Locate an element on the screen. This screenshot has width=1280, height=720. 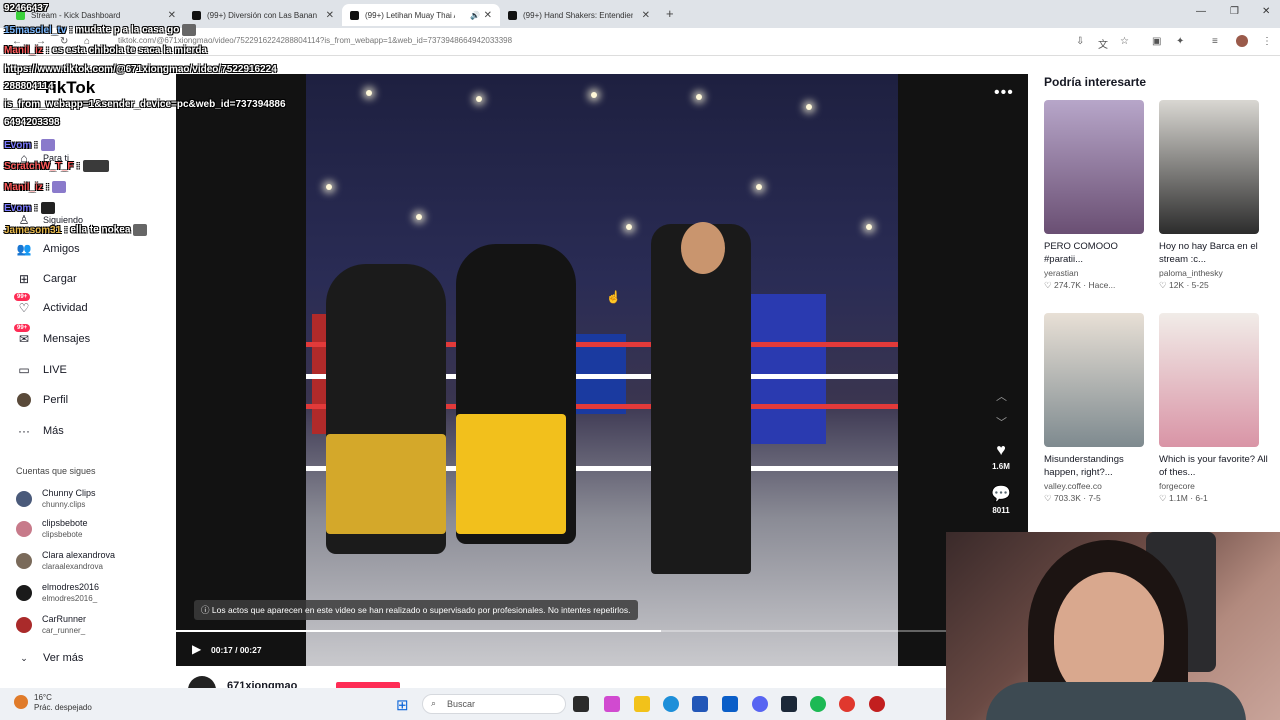
sidebar-item-amigos: 👥 Amigos is located at coordinates (48, 249).